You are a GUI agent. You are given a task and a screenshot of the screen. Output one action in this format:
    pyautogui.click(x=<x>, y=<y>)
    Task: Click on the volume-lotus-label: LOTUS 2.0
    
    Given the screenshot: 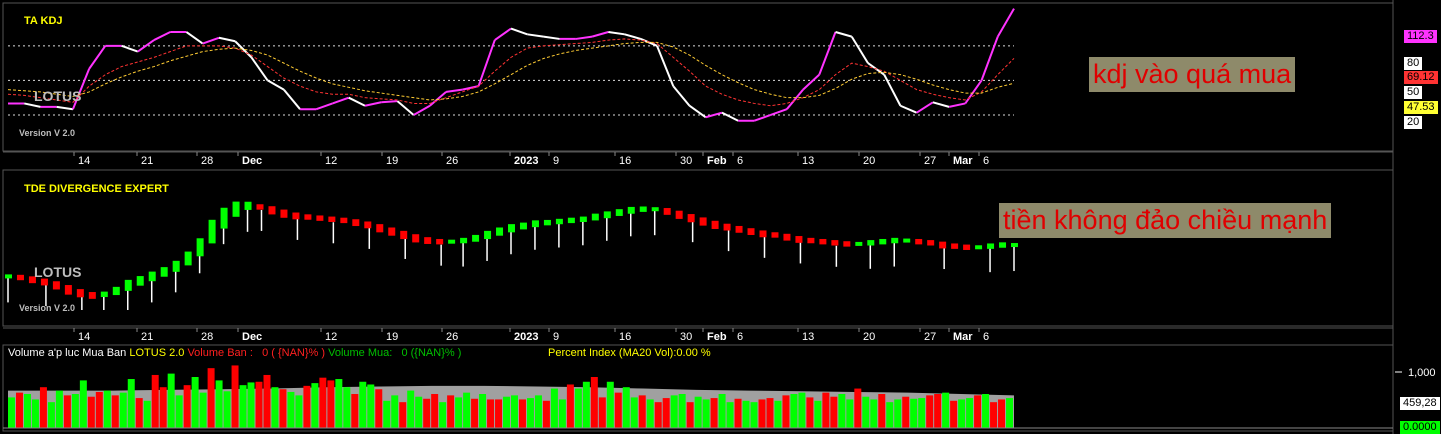 What is the action you would take?
    pyautogui.click(x=157, y=353)
    